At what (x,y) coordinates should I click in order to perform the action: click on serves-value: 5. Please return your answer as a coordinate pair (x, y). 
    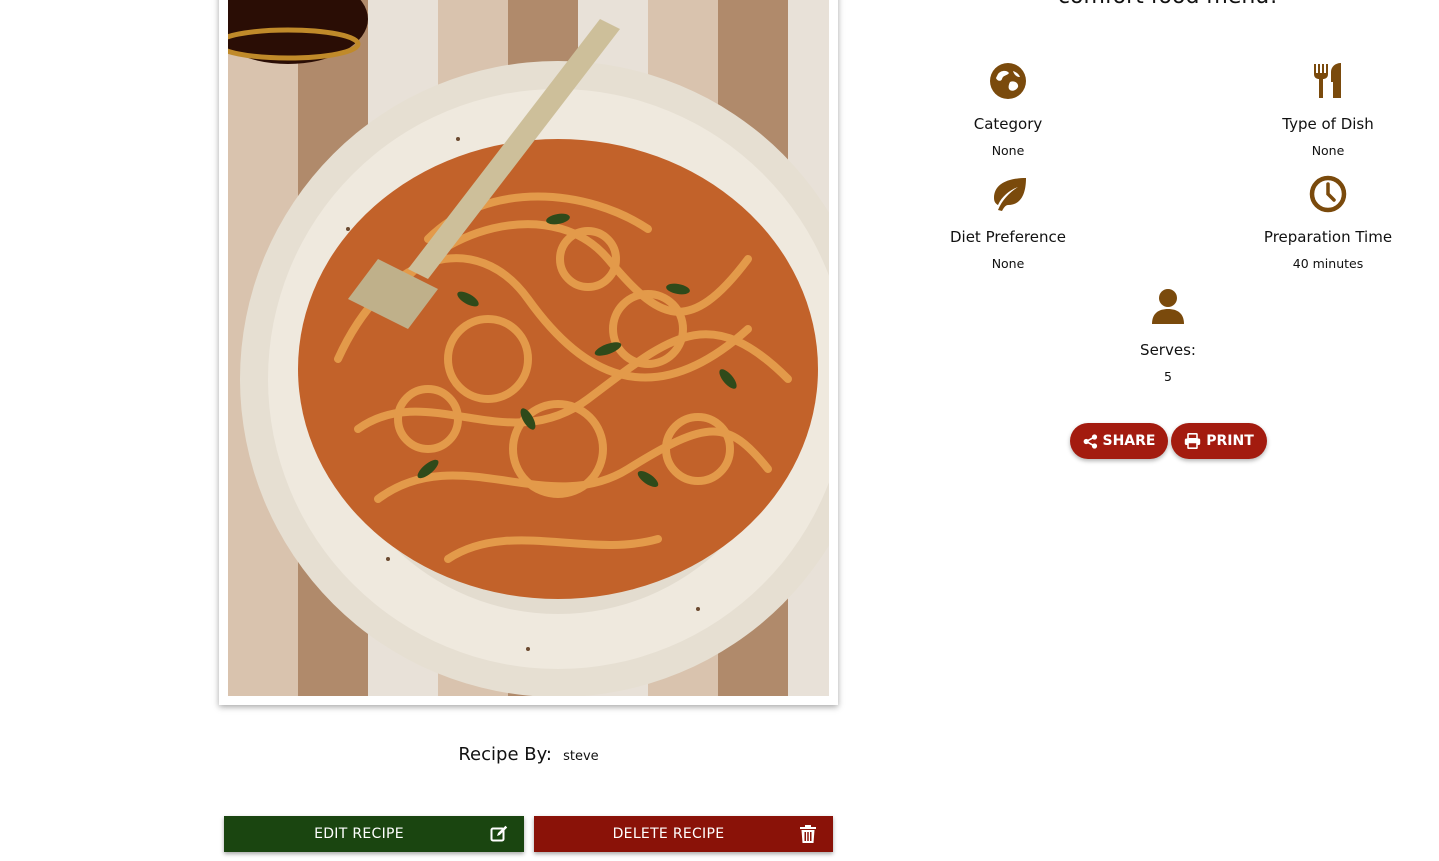
    Looking at the image, I should click on (1168, 376).